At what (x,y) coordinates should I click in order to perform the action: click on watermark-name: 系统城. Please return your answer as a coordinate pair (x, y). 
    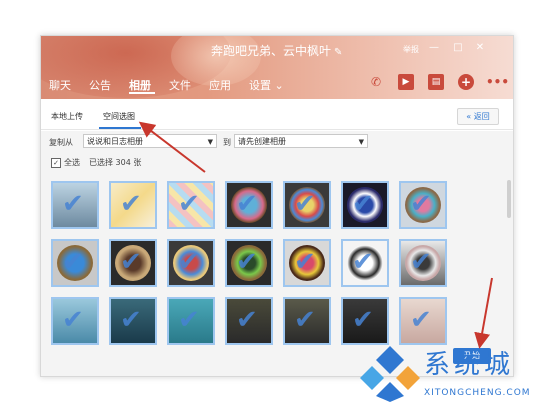
    Looking at the image, I should click on (469, 365).